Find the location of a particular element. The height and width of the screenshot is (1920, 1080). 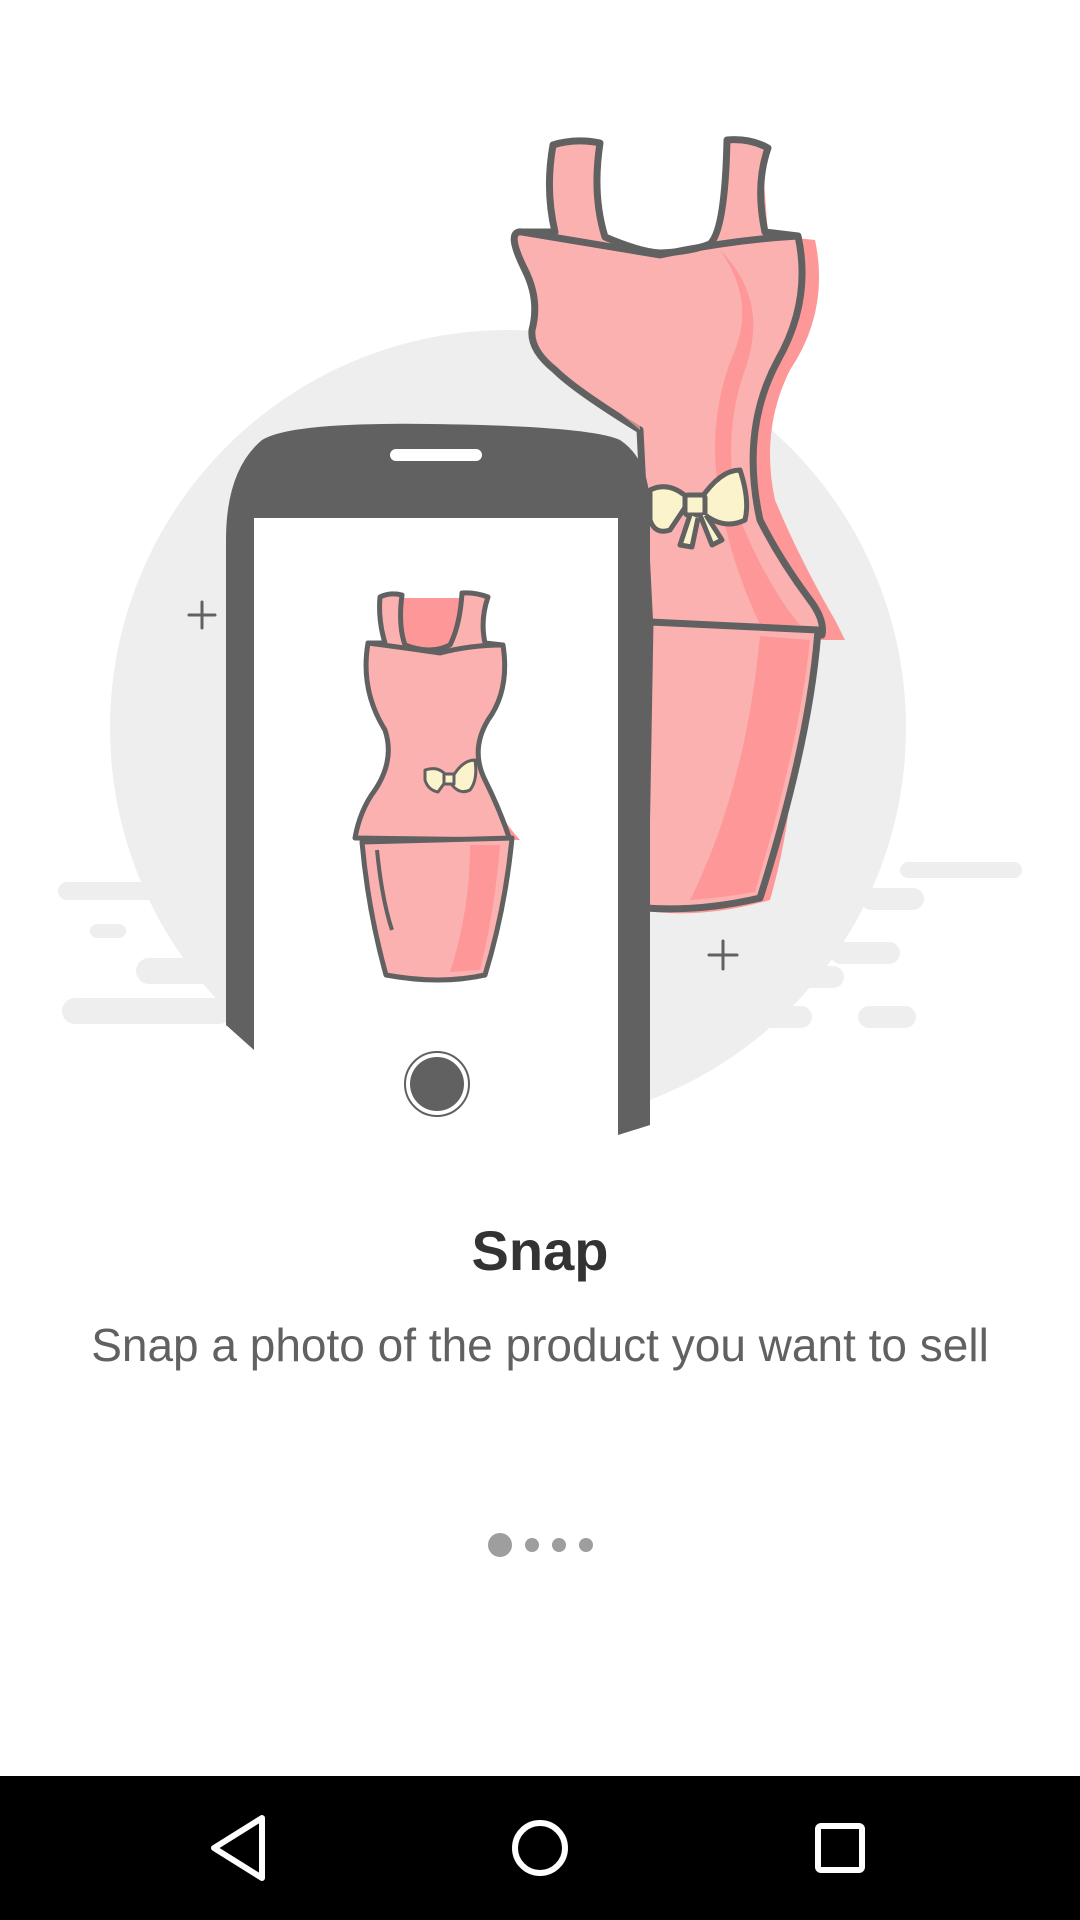

recents-button is located at coordinates (840, 1848).